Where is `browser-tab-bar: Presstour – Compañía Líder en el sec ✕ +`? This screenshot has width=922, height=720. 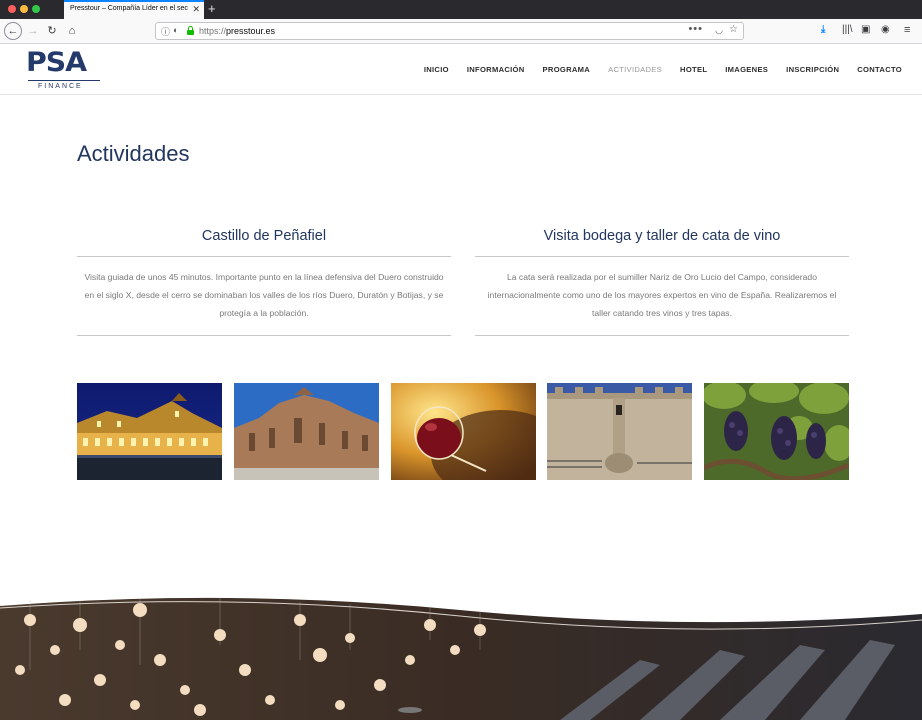
browser-tab-bar: Presstour – Compañía Líder en el sec ✕ + is located at coordinates (461, 9).